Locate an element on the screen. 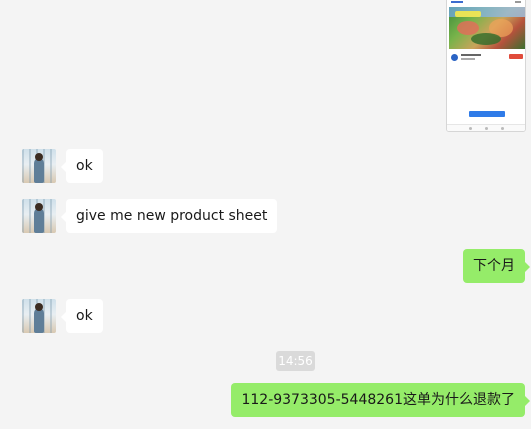 The width and height of the screenshot is (531, 429). thumbnail-cta-button is located at coordinates (487, 114).